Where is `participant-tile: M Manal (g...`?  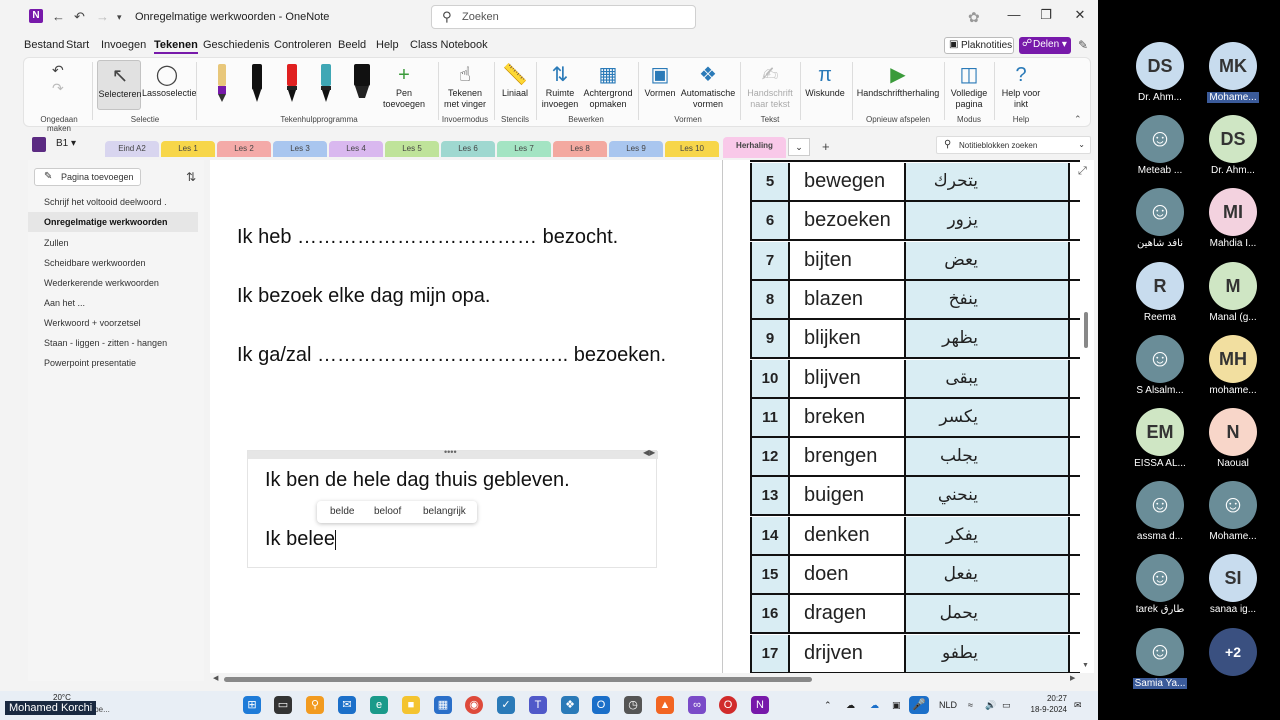 participant-tile: M Manal (g... is located at coordinates (1233, 293).